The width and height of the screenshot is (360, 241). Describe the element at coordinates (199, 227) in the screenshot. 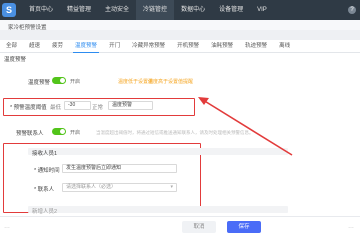

I see `cancel-button: 取消` at that location.